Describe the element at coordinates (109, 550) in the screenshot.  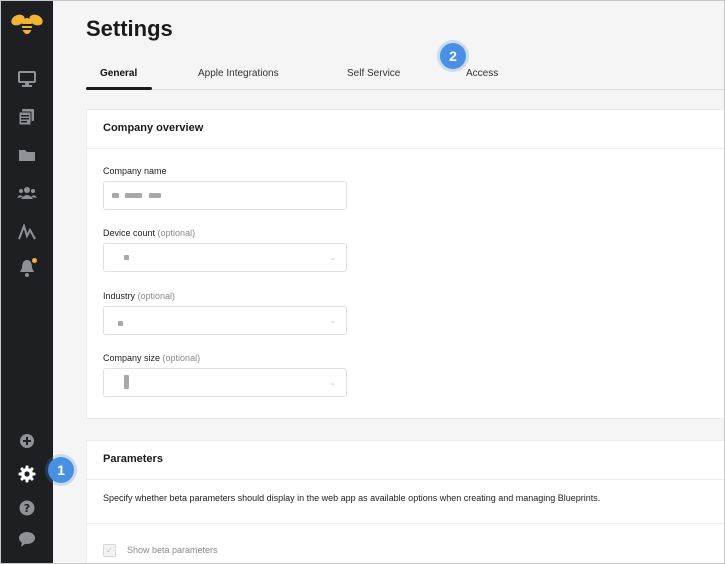
I see `show-beta-checkbox: ✓` at that location.